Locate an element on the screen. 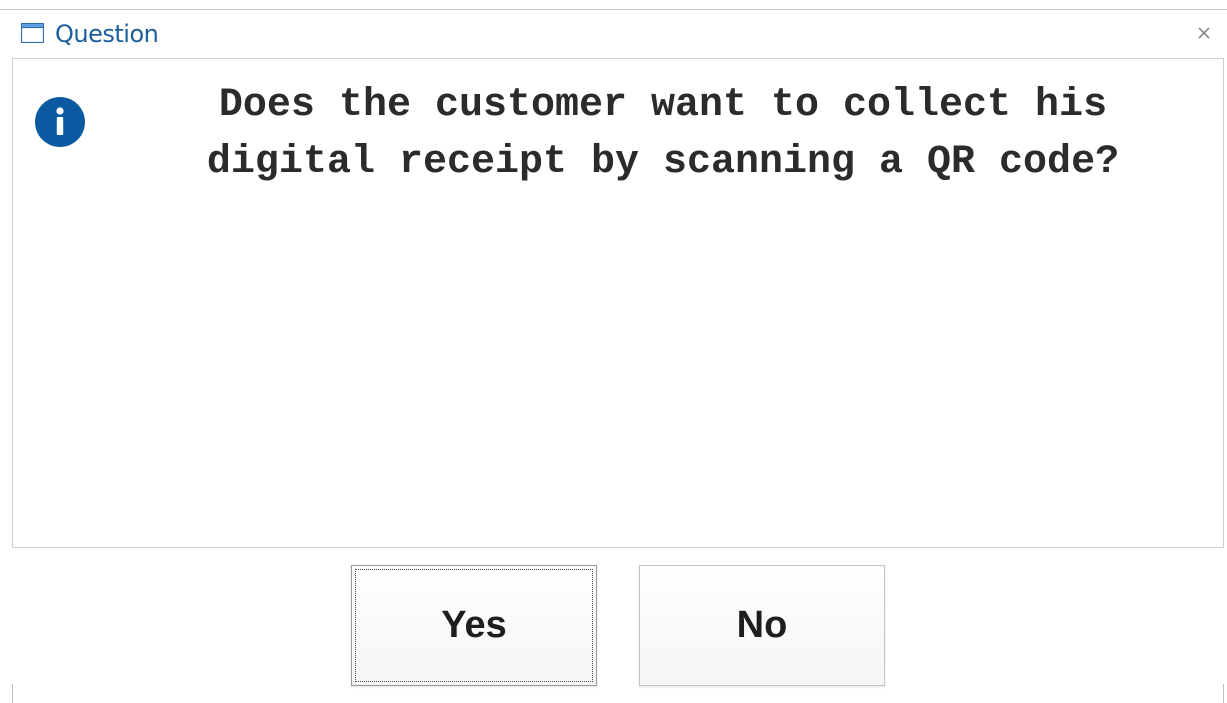  yes-button-label: Yes is located at coordinates (474, 625).